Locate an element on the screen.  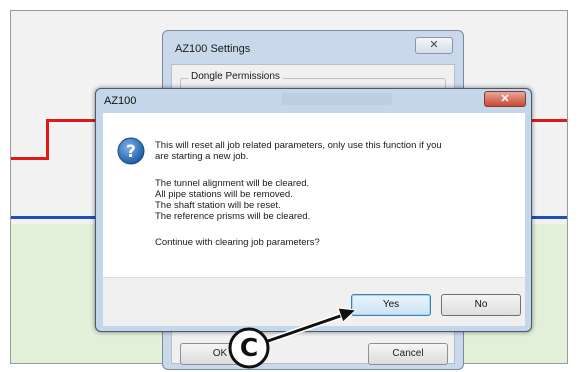
callout-arrow-line is located at coordinates (307, 327).